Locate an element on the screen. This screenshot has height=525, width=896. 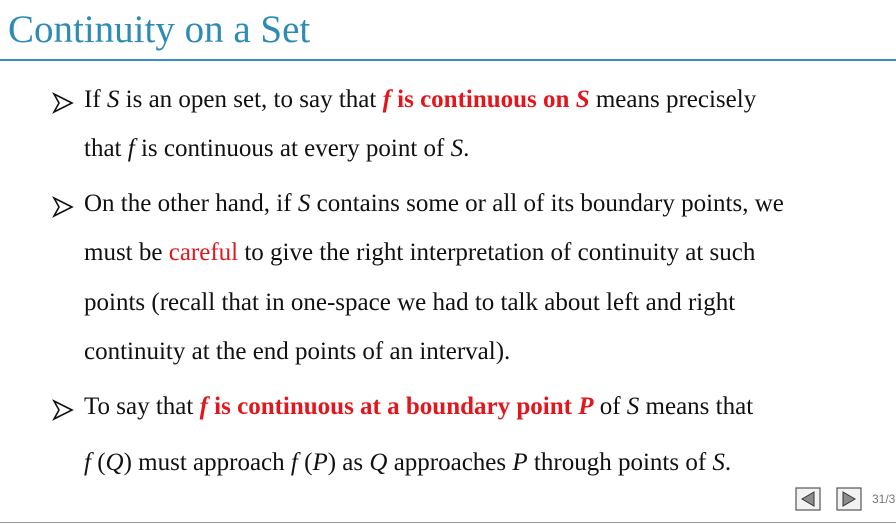
text-run: is continuous at every point of is located at coordinates (292, 148).